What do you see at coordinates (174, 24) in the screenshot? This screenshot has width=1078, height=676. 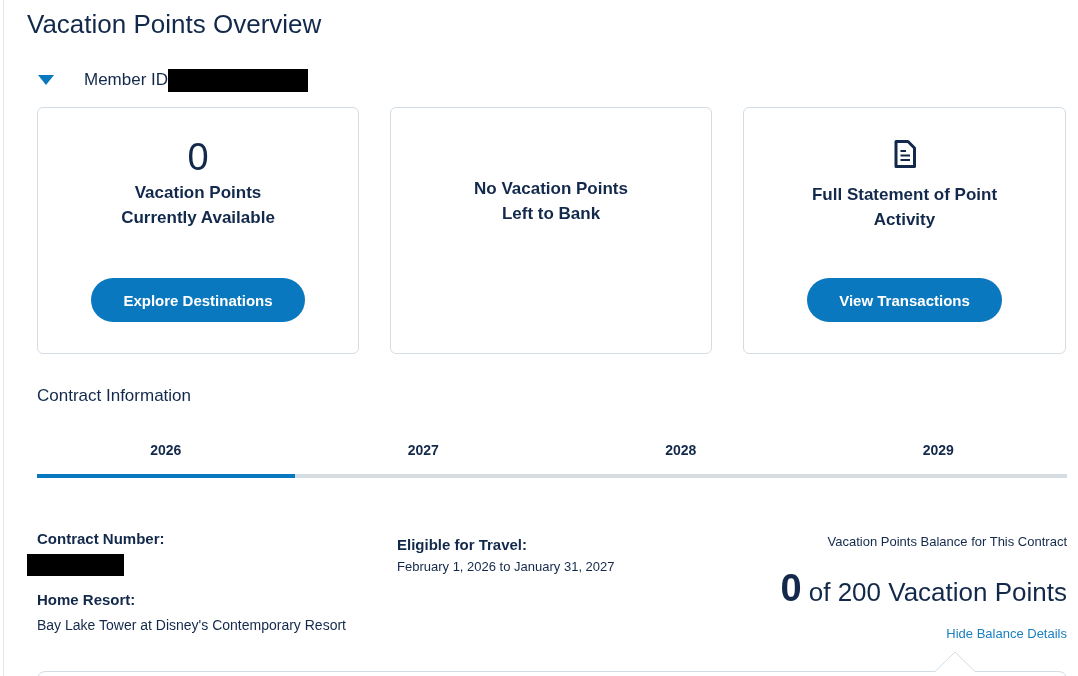 I see `page-title: Vacation Points Overview` at bounding box center [174, 24].